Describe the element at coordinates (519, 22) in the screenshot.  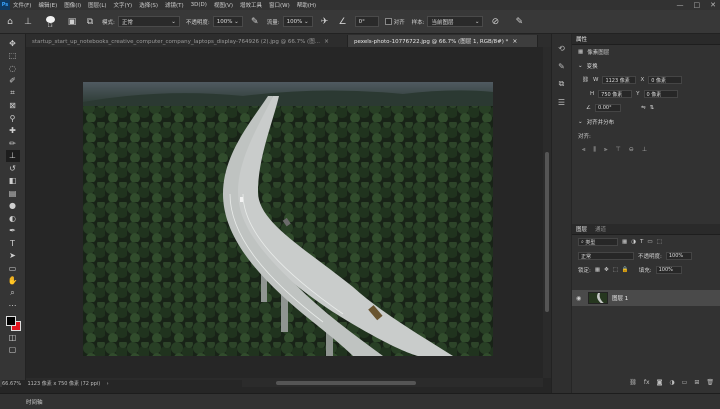
I see `pressure-size-icon: ✎` at that location.